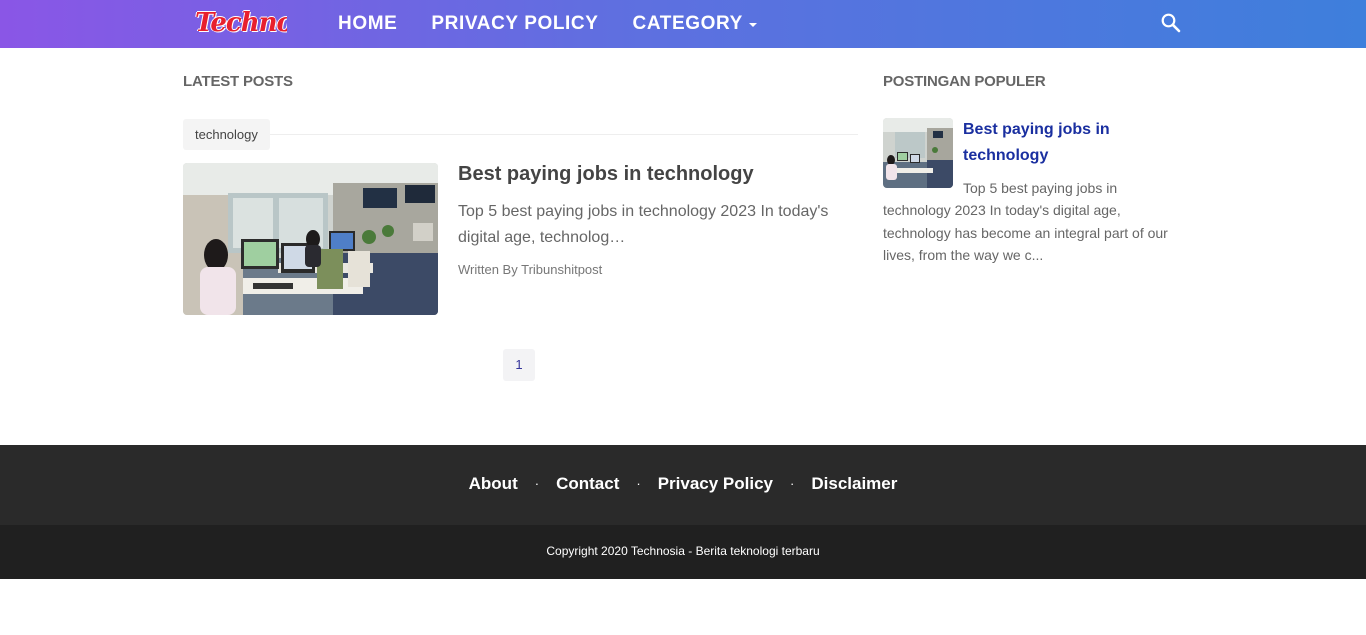  What do you see at coordinates (854, 484) in the screenshot?
I see `footer-link-disclaimer: Disclaimer` at bounding box center [854, 484].